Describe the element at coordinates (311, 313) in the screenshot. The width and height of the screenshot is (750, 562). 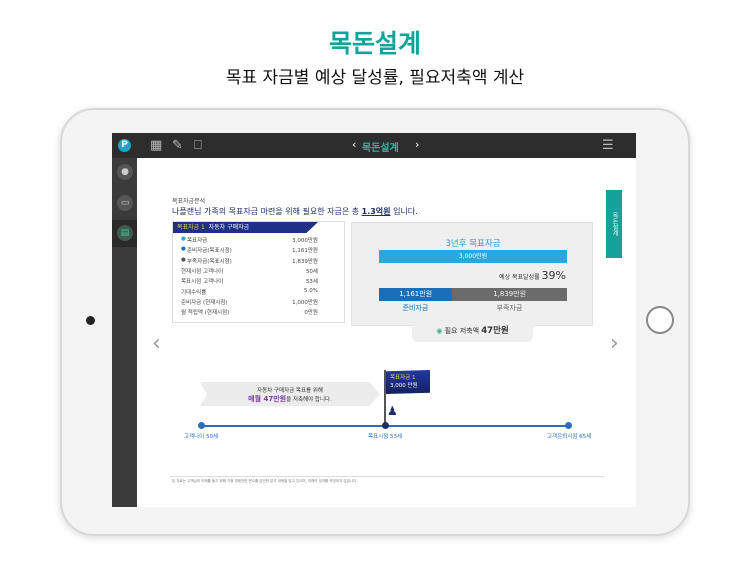
I see `row-value: 0만원` at that location.